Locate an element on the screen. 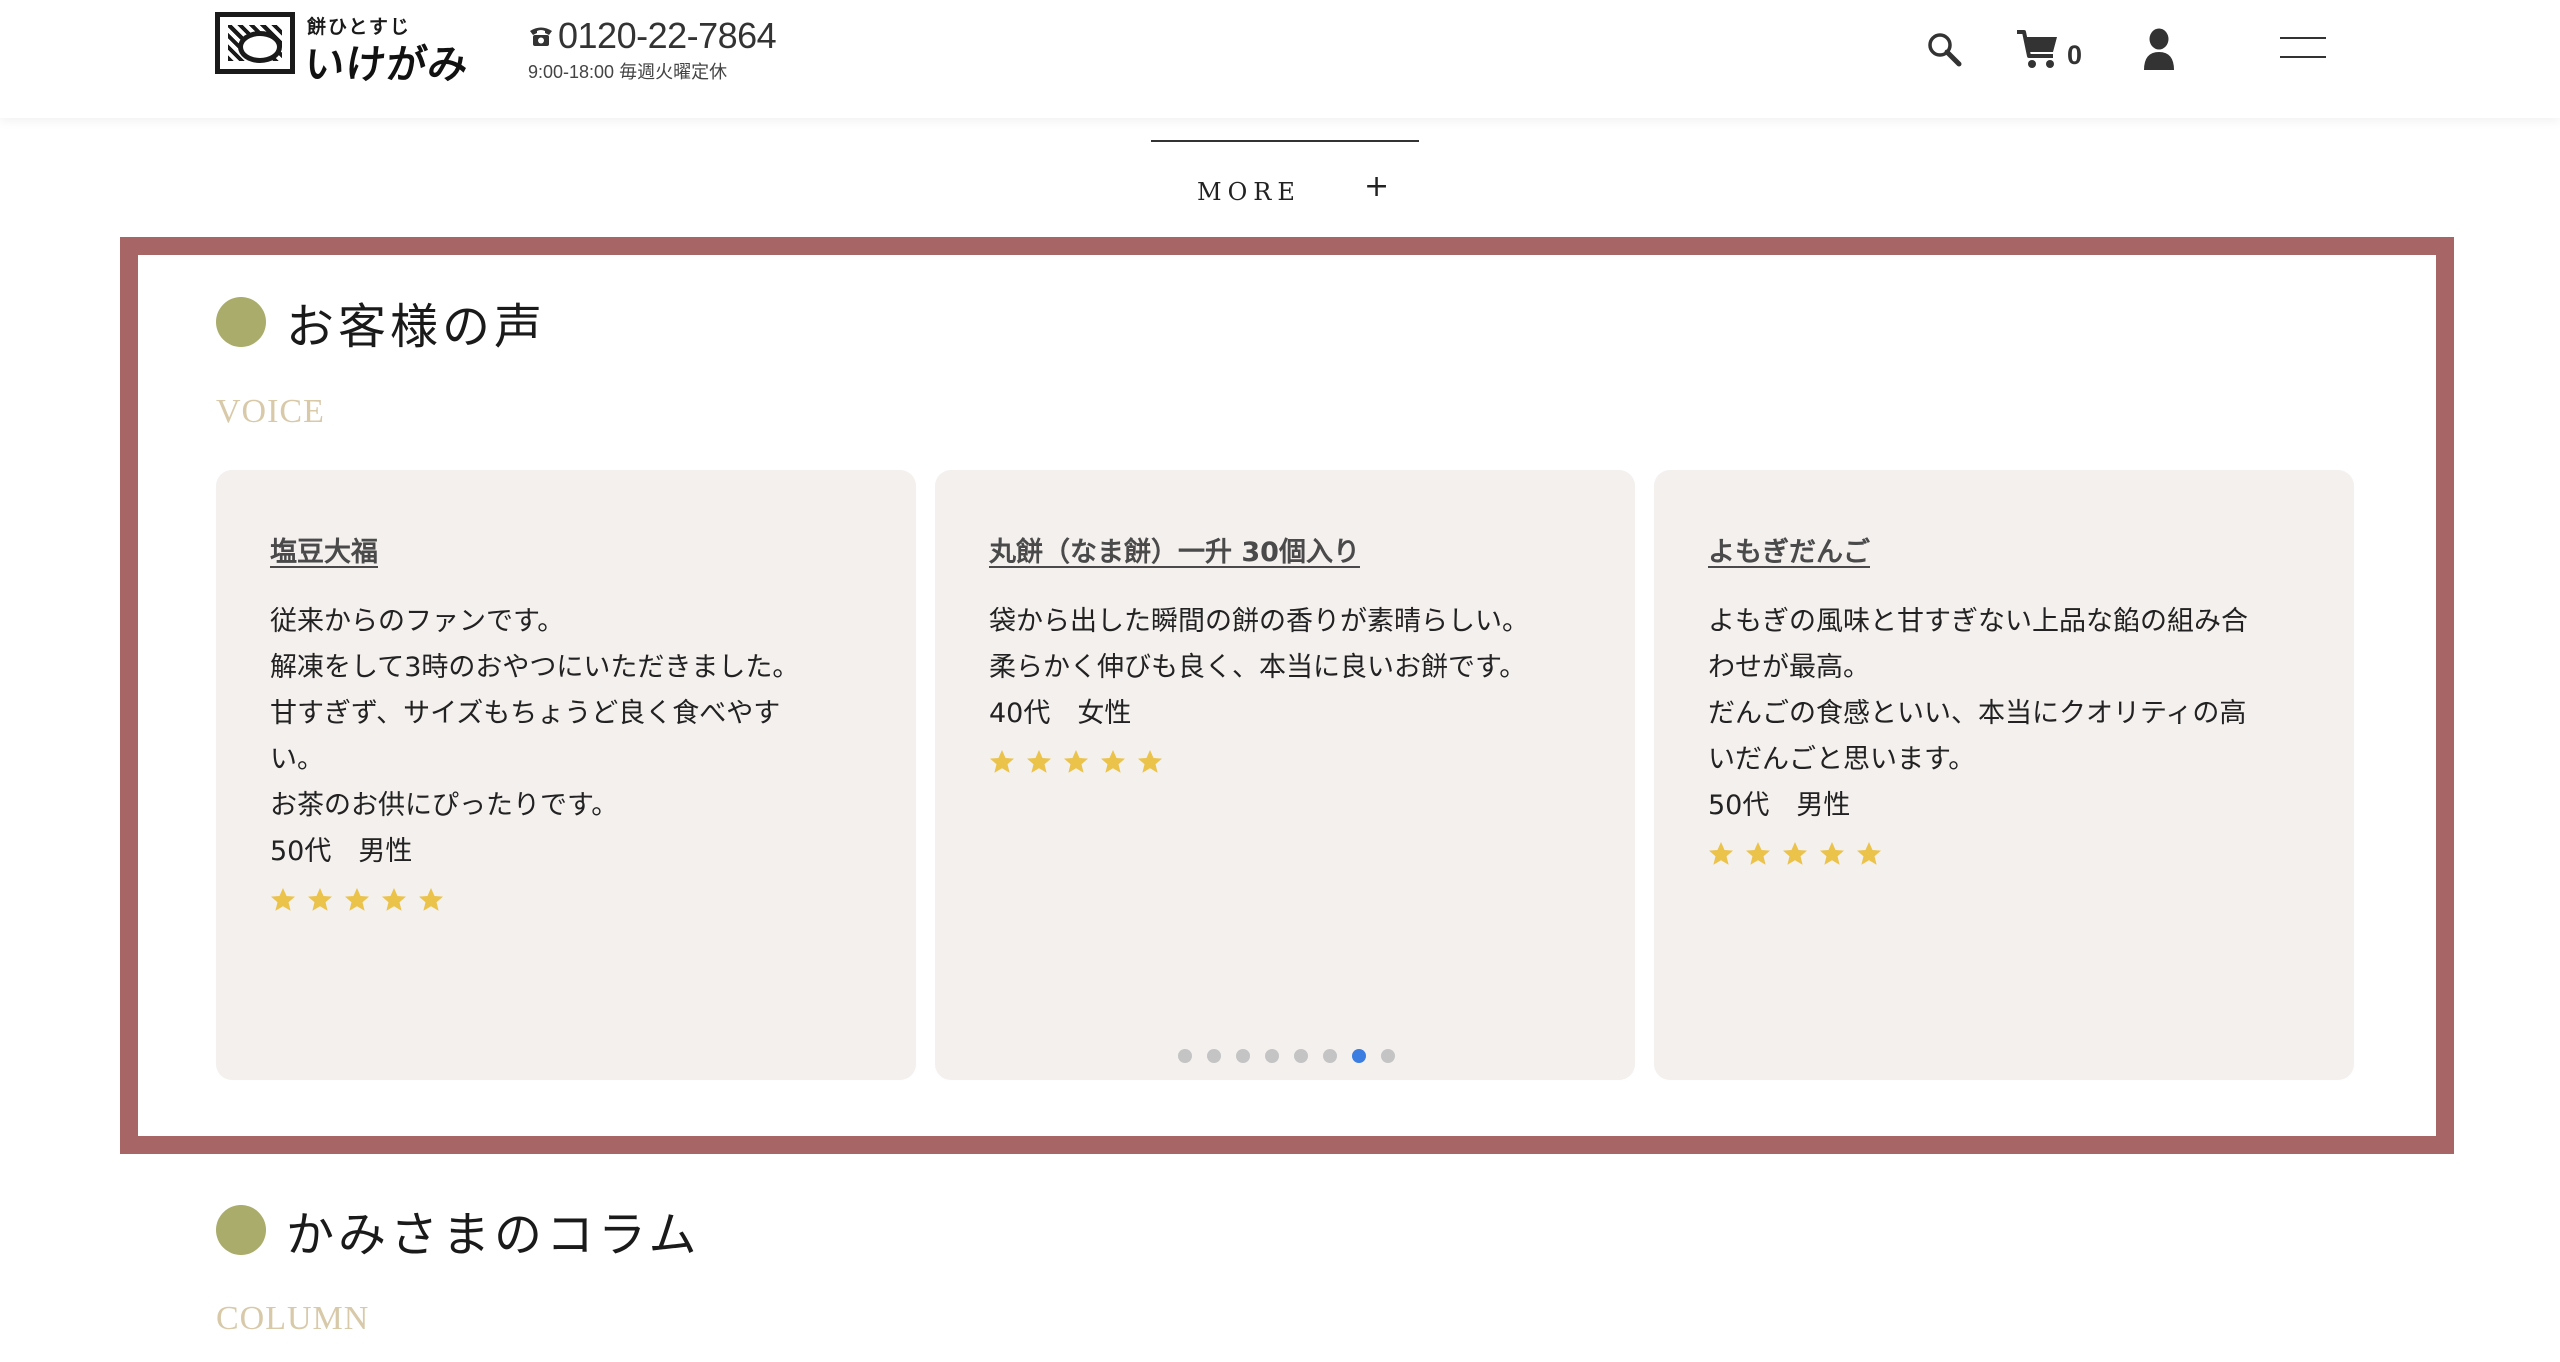 This screenshot has height=1362, width=2560. cart-button: 0 is located at coordinates (2050, 51).